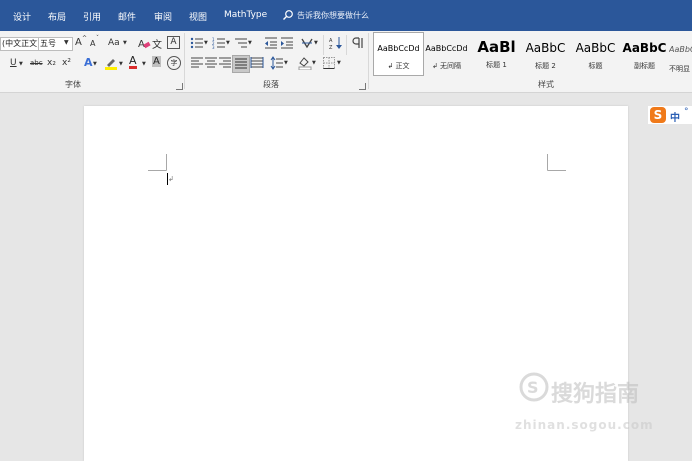 The width and height of the screenshot is (692, 461). Describe the element at coordinates (339, 63) in the screenshot. I see `borders-dropdown-icon: ▼` at that location.